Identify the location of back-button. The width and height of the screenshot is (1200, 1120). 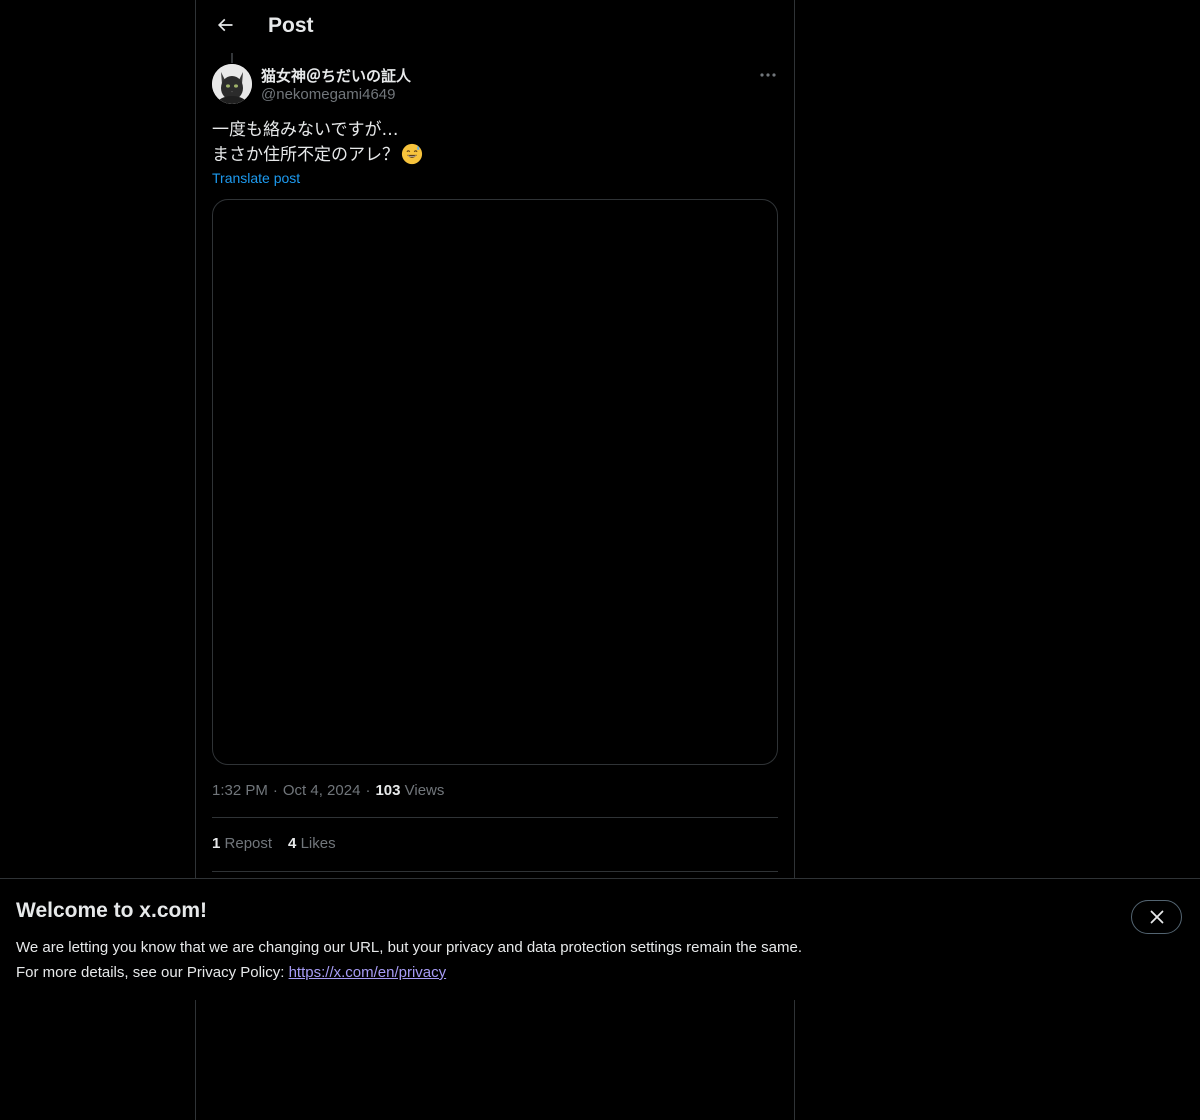
(225, 25).